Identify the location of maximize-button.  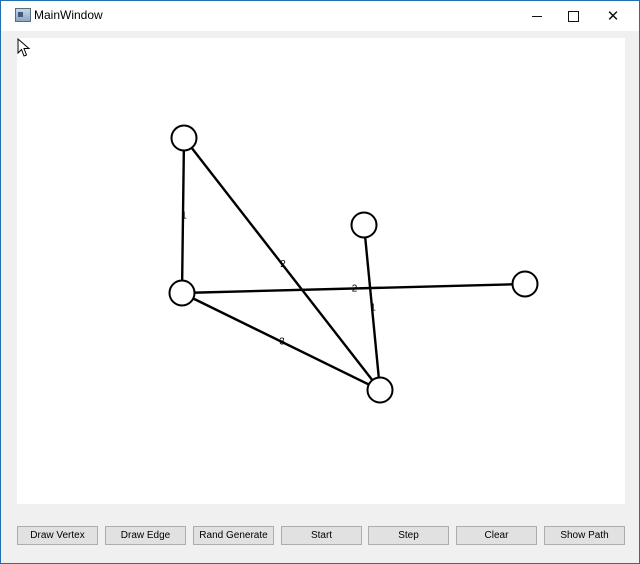
(573, 16).